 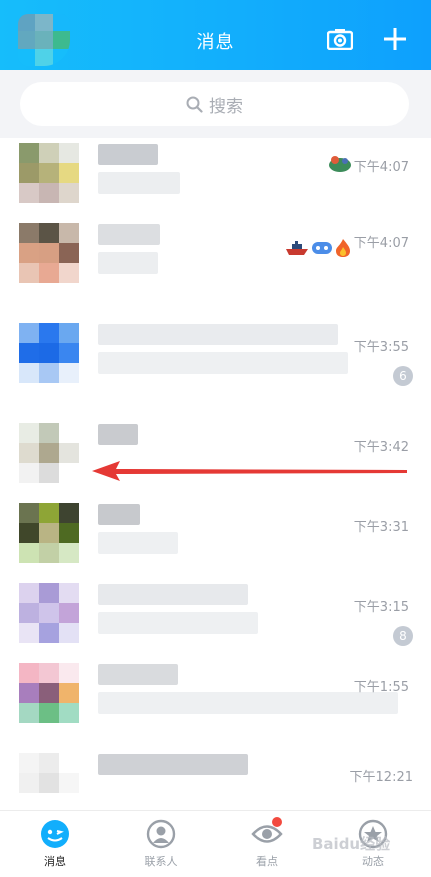 I want to click on nav-label: 看点, so click(x=267, y=861).